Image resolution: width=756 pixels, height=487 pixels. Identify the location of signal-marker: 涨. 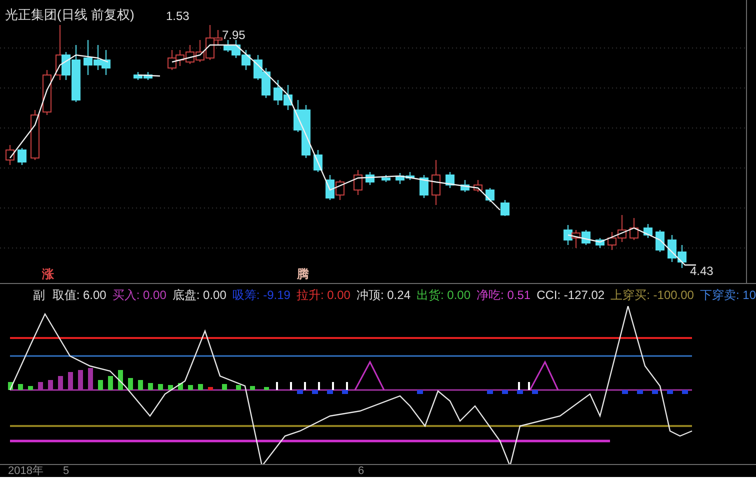
(48, 274).